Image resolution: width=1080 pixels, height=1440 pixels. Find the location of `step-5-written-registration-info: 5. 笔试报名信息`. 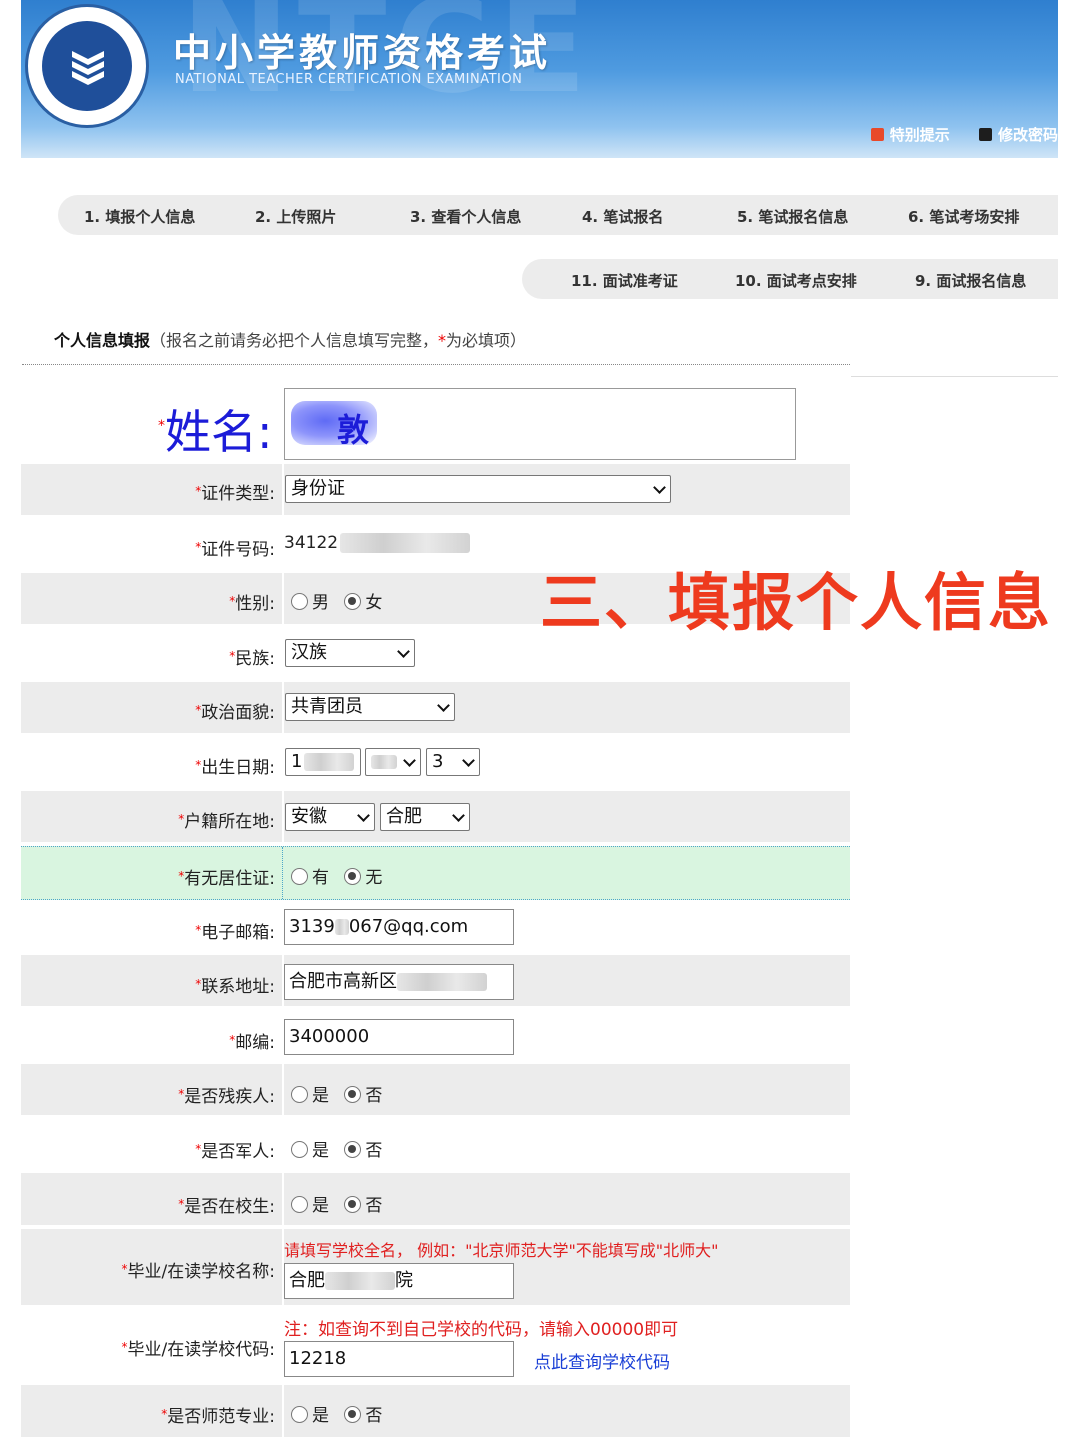

step-5-written-registration-info: 5. 笔试报名信息 is located at coordinates (792, 216).